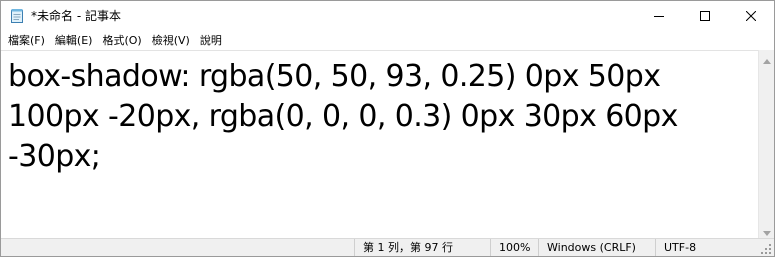  What do you see at coordinates (387, 40) in the screenshot?
I see `menu-bar: 檔案(F) 編輯(E) 格式(O) 檢視(V) 說明` at bounding box center [387, 40].